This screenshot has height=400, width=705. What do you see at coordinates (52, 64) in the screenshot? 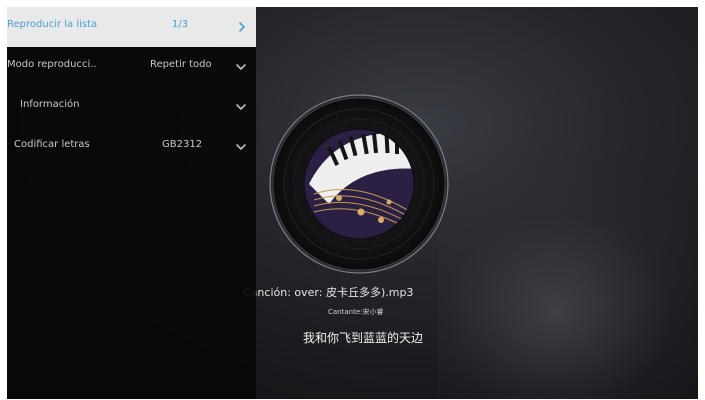
I see `menu-item-label: Modo reproducci..` at bounding box center [52, 64].